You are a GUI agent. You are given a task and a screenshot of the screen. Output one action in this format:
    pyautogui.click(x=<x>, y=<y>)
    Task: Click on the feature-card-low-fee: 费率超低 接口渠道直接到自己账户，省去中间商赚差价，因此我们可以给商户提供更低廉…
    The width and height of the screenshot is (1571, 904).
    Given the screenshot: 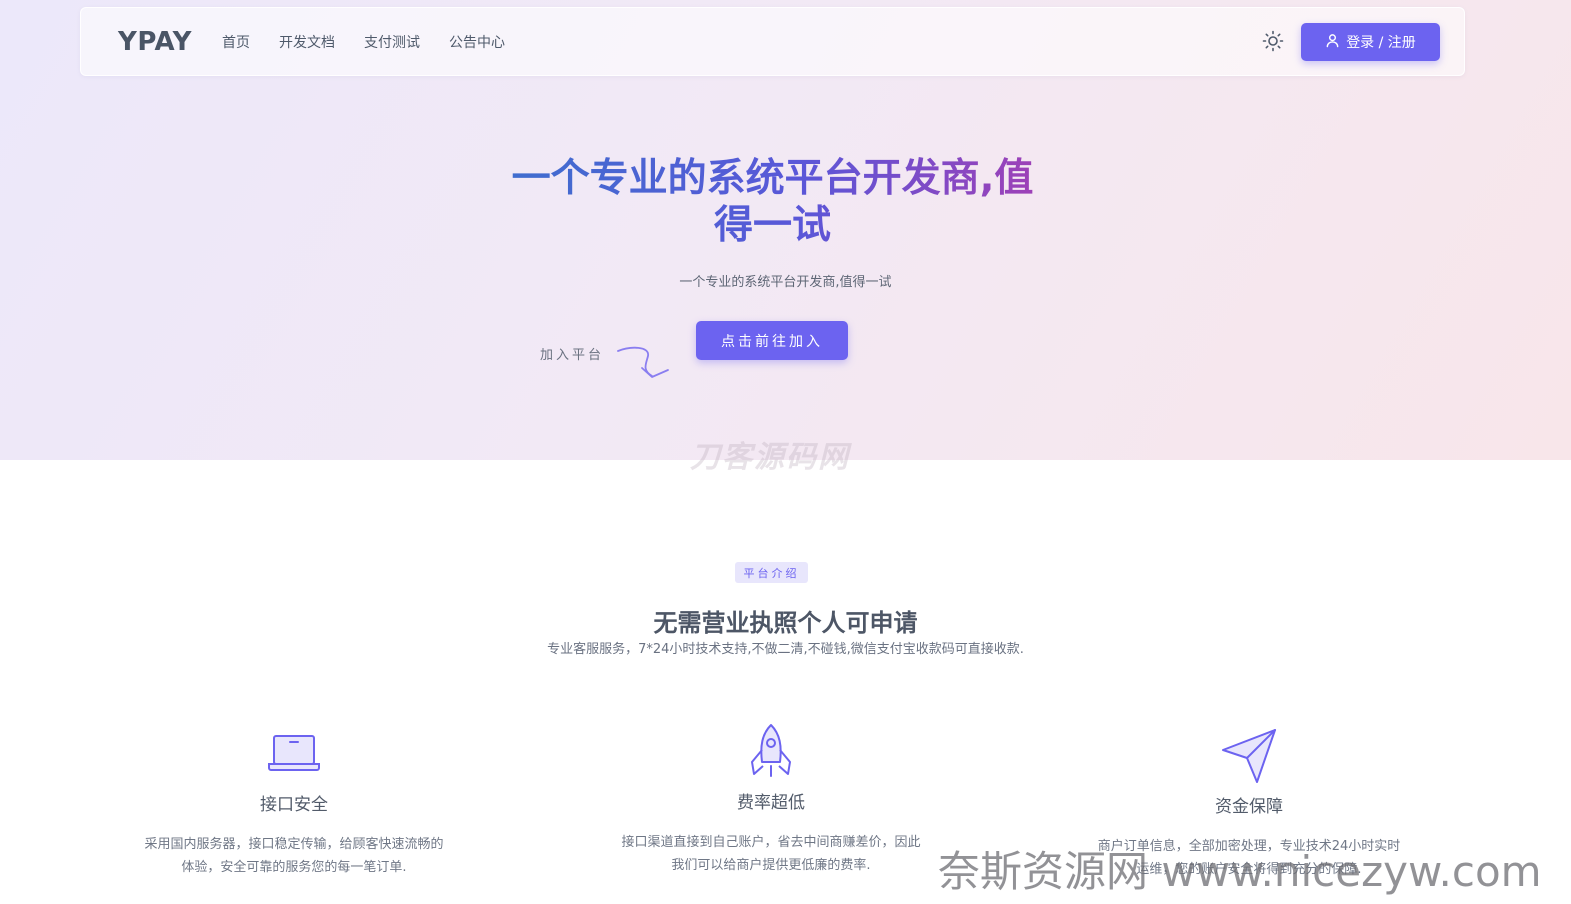 What is the action you would take?
    pyautogui.click(x=771, y=799)
    